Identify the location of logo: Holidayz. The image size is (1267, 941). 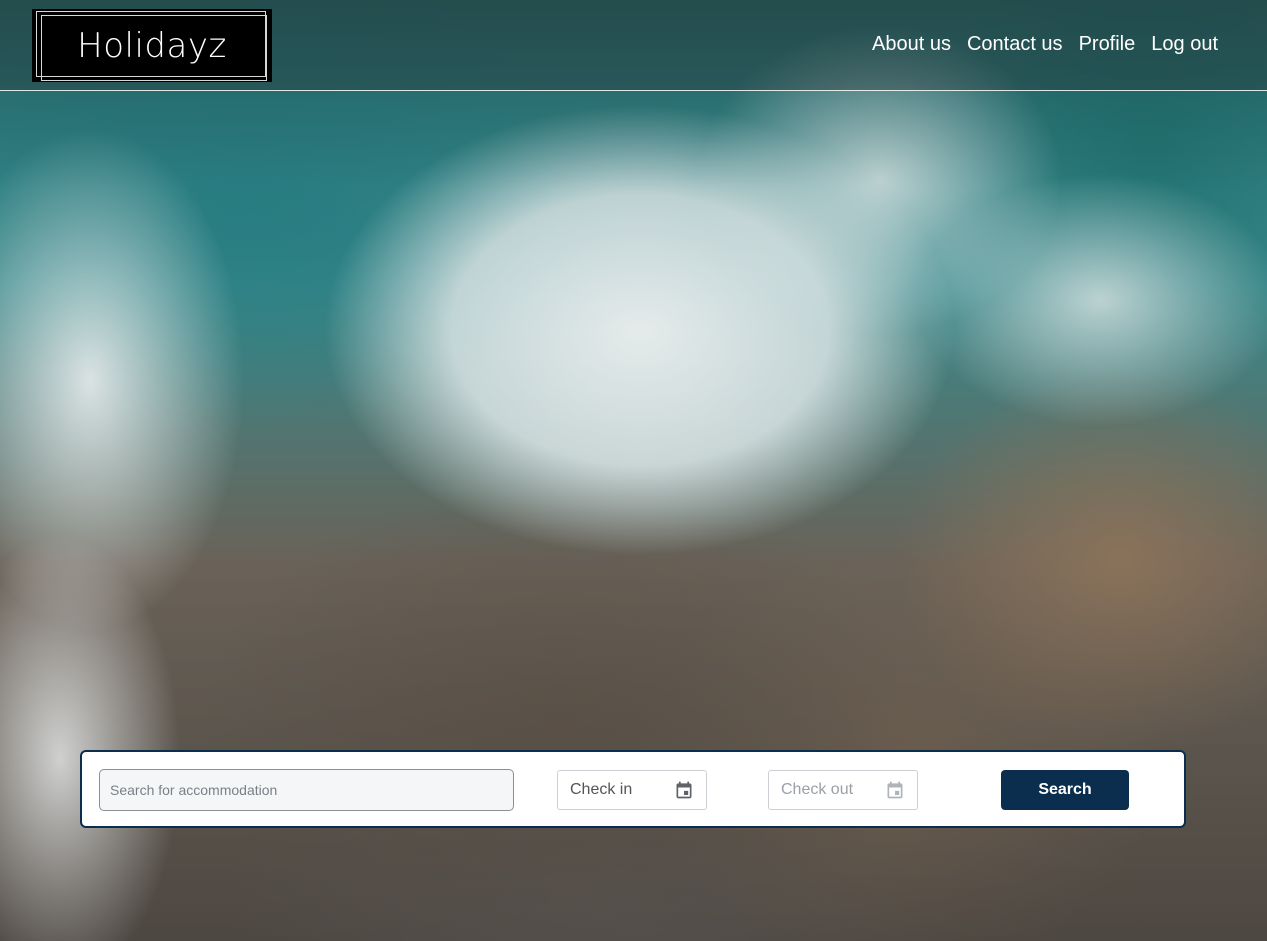
(152, 45).